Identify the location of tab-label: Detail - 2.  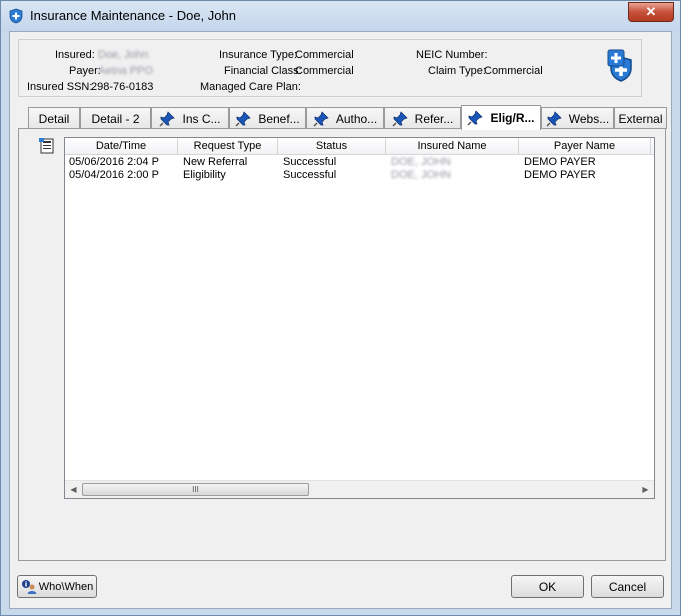
(115, 118).